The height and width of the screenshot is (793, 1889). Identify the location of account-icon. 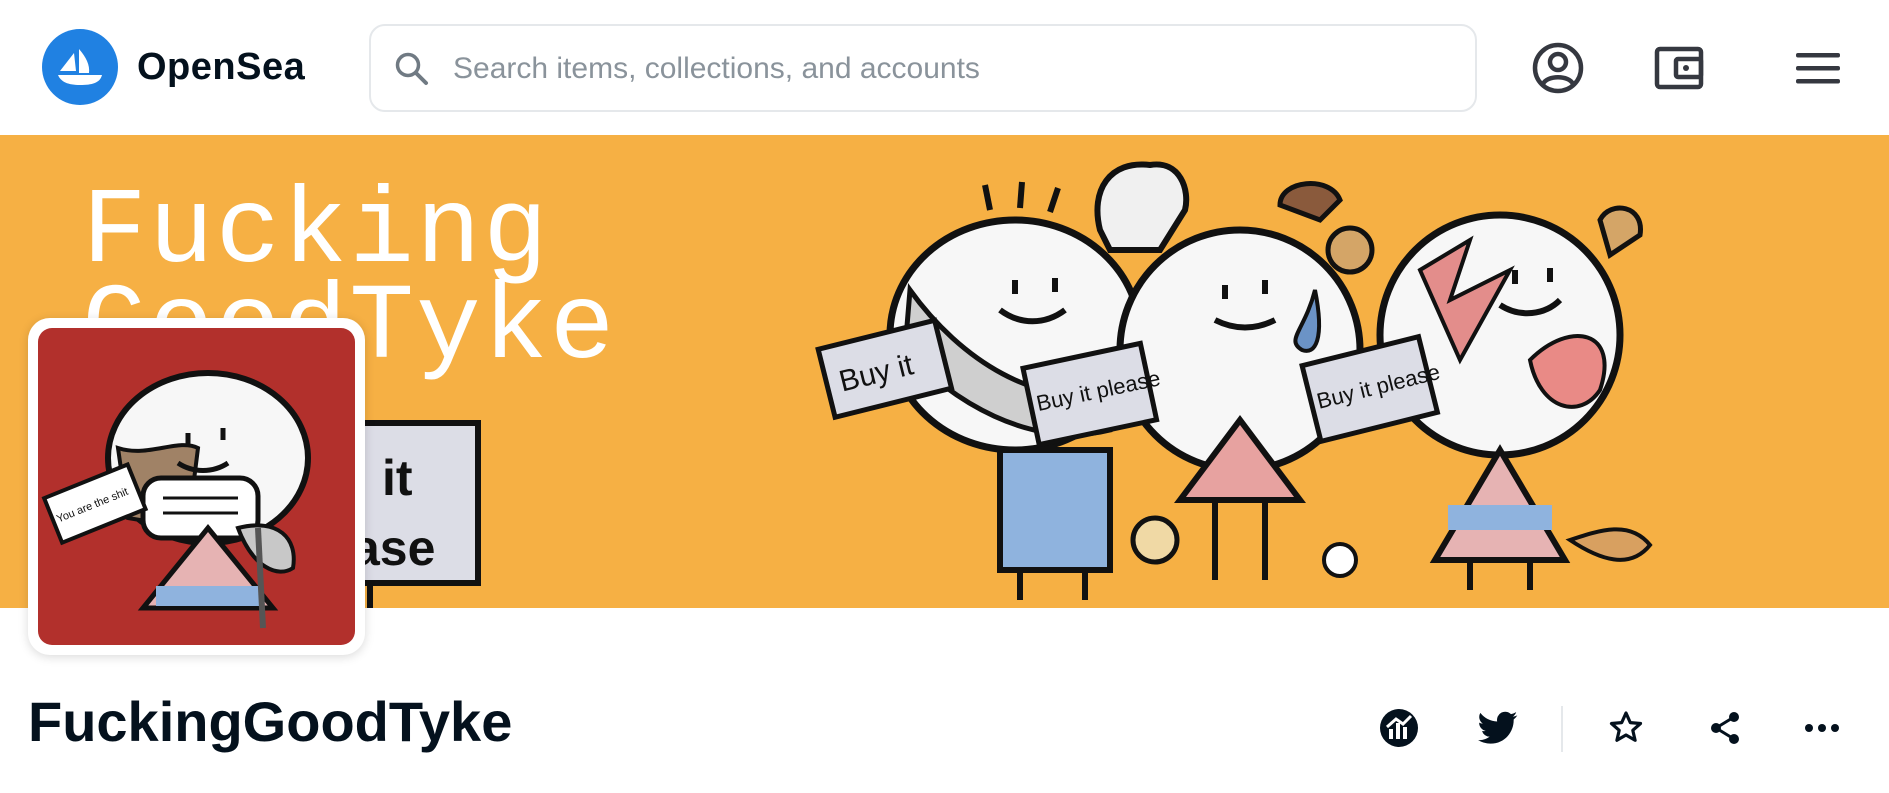
(1558, 68).